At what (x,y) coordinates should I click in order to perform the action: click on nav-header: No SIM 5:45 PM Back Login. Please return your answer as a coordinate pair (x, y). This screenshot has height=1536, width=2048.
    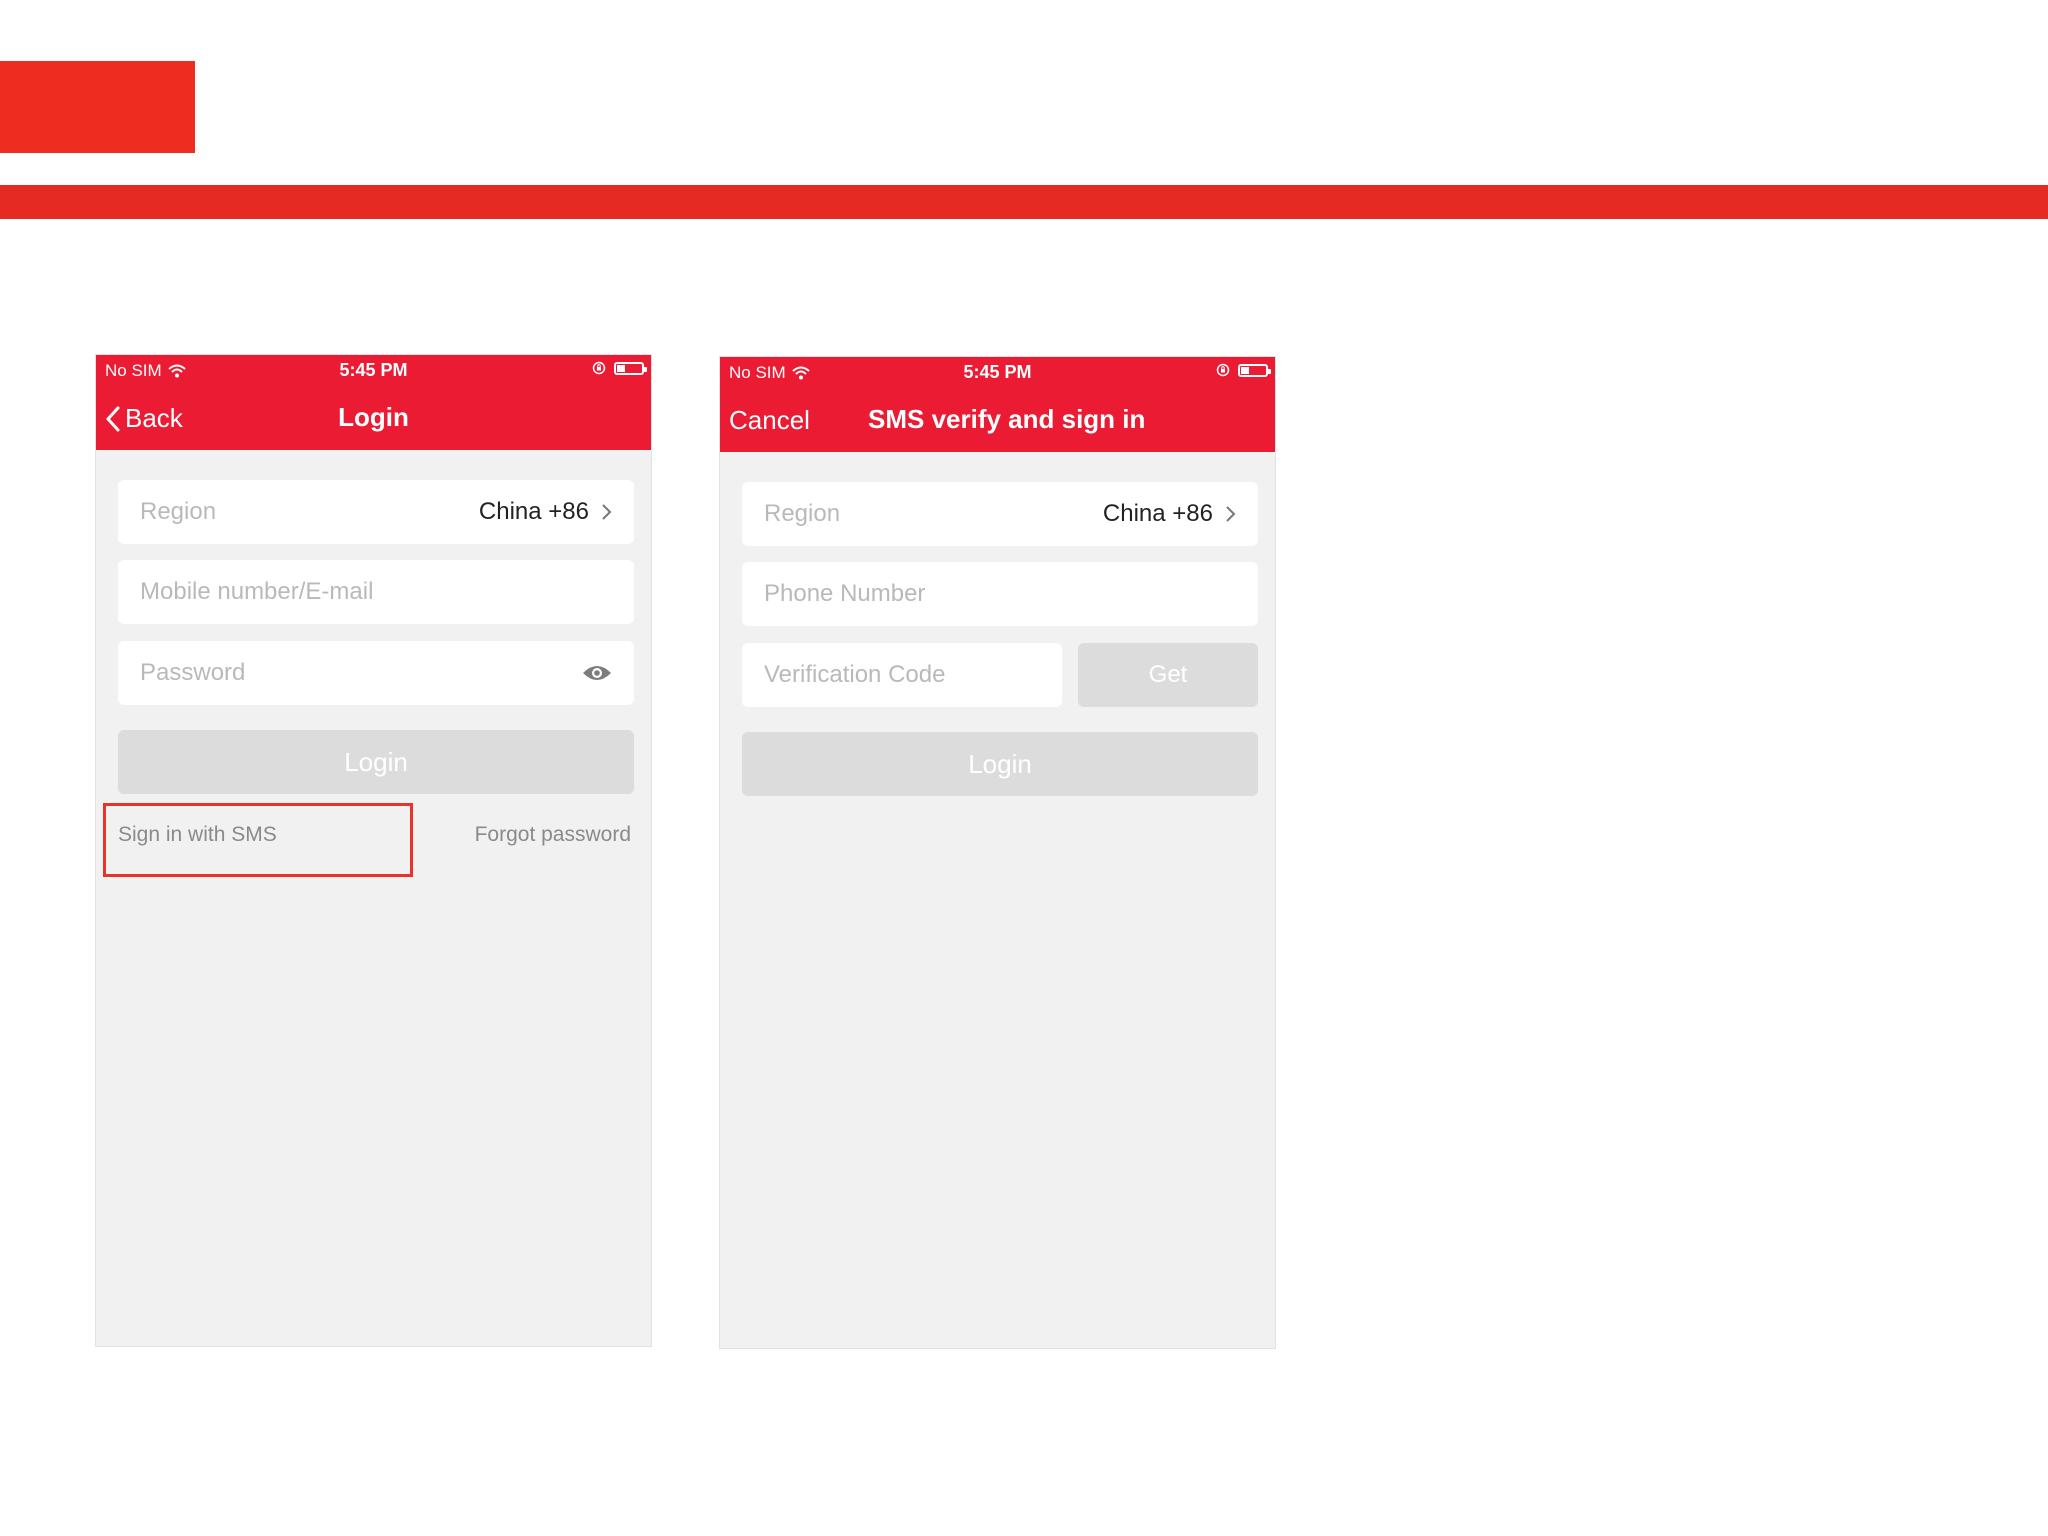
    Looking at the image, I should click on (373, 402).